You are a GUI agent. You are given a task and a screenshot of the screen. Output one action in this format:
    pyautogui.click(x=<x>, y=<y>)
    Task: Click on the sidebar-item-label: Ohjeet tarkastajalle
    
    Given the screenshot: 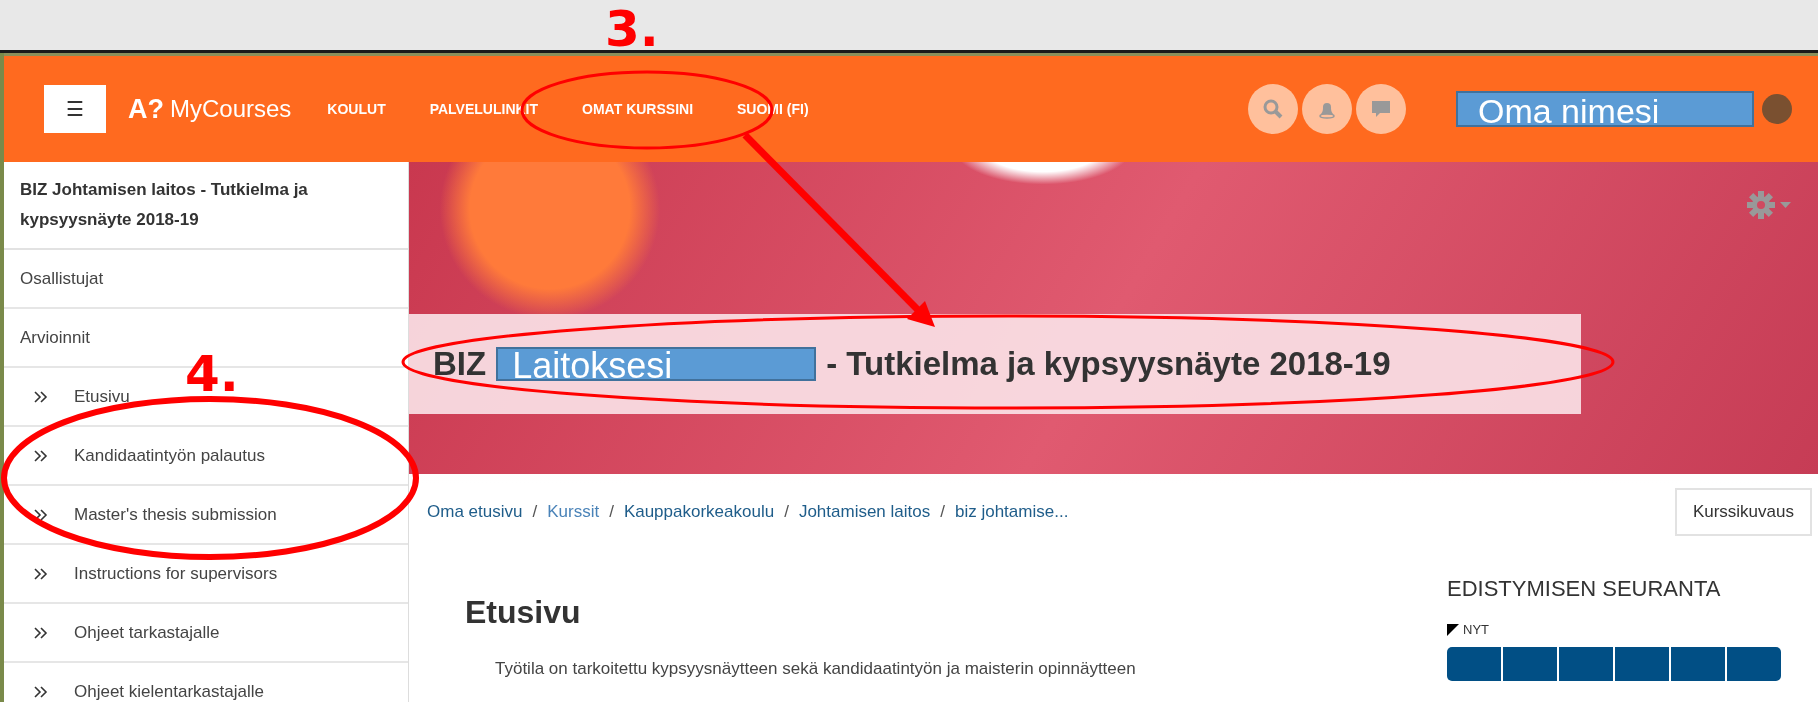 What is the action you would take?
    pyautogui.click(x=147, y=632)
    